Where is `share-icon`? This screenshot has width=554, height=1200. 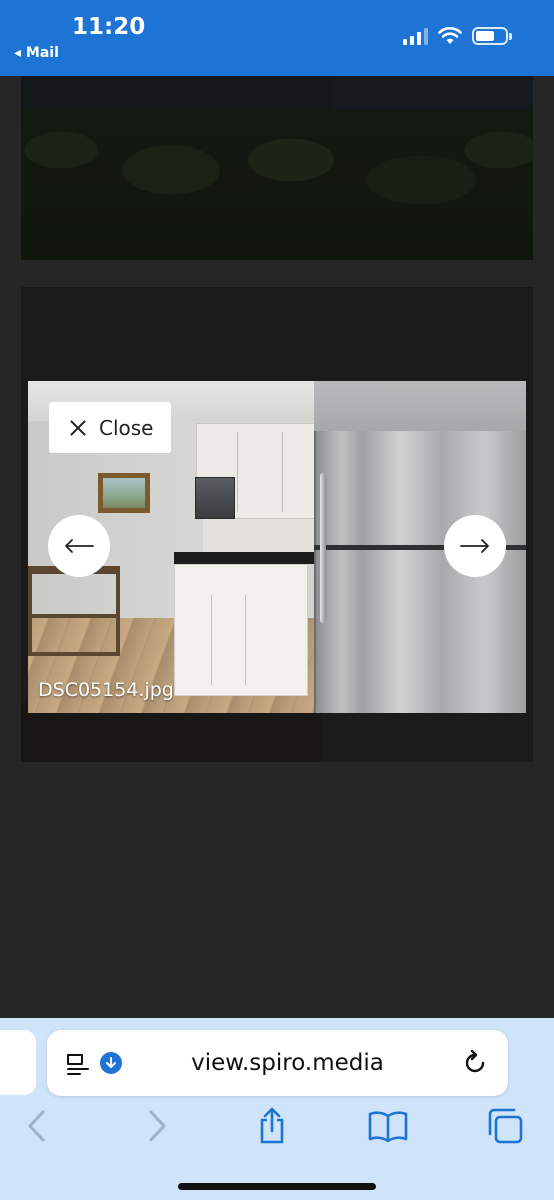
share-icon is located at coordinates (272, 1125).